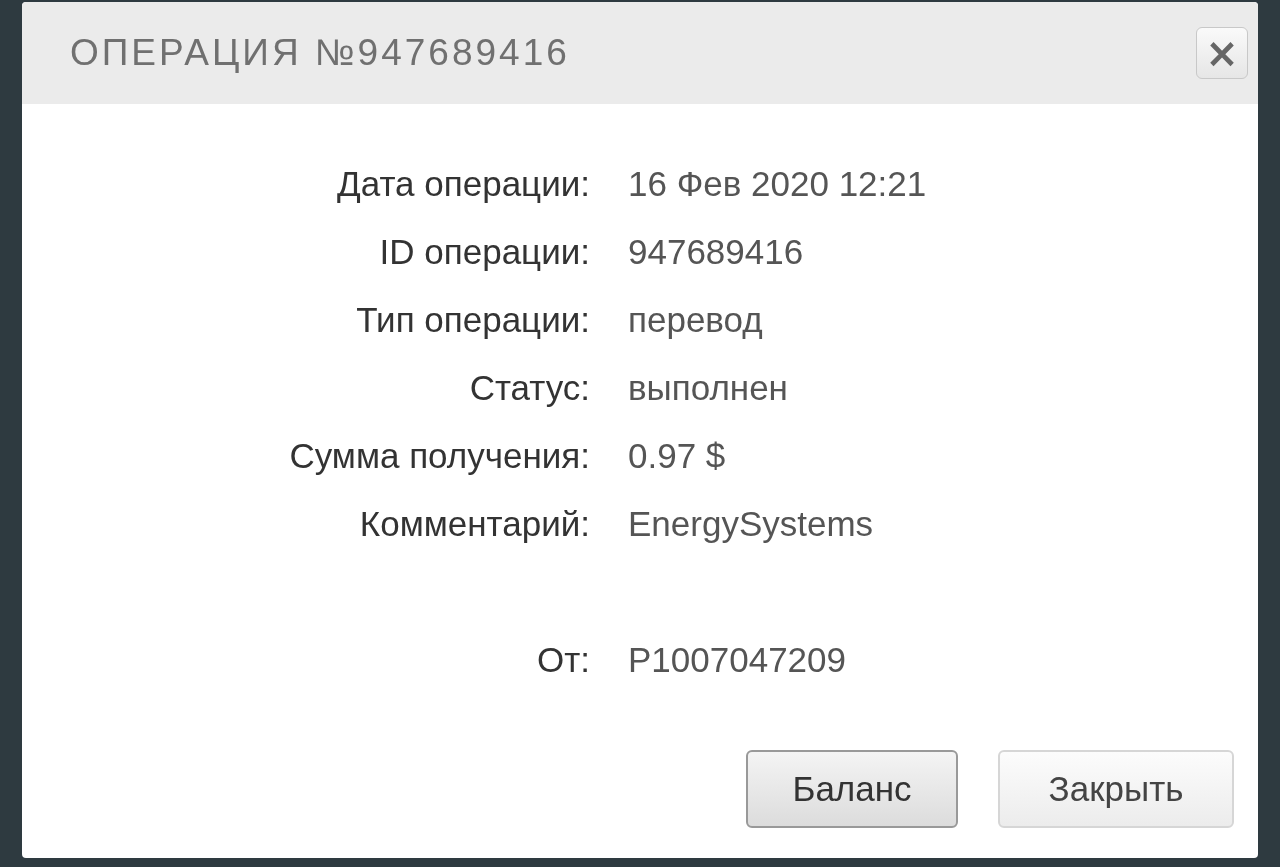 This screenshot has width=1280, height=867. What do you see at coordinates (484, 252) in the screenshot?
I see `field-label: ID операции:` at bounding box center [484, 252].